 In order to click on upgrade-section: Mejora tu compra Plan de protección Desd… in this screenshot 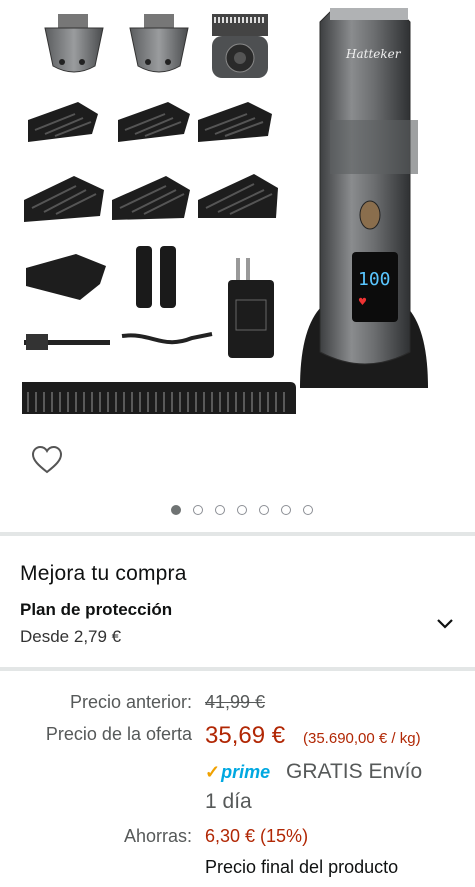, I will do `click(237, 609)`.